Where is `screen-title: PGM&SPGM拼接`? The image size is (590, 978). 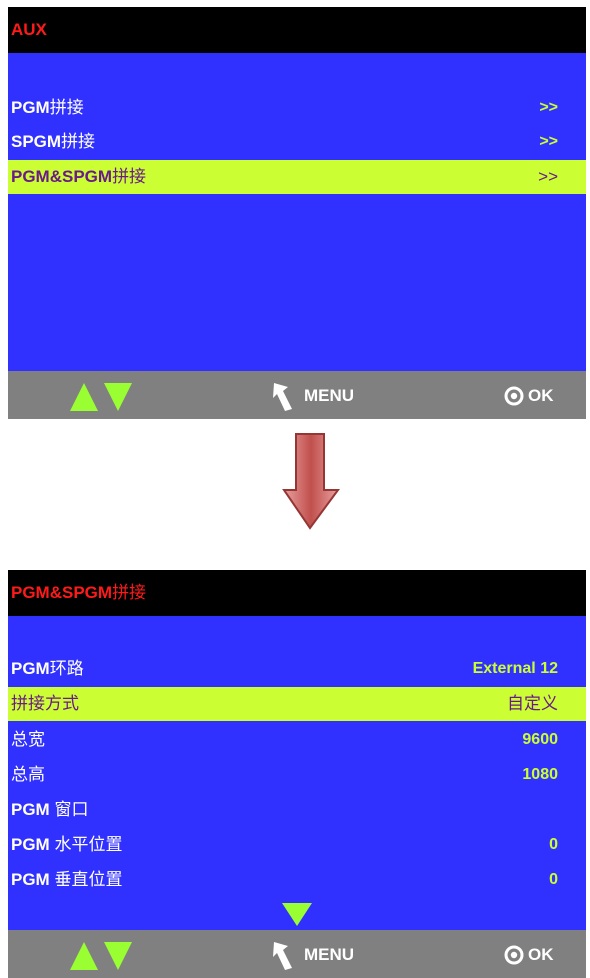 screen-title: PGM&SPGM拼接 is located at coordinates (78, 593).